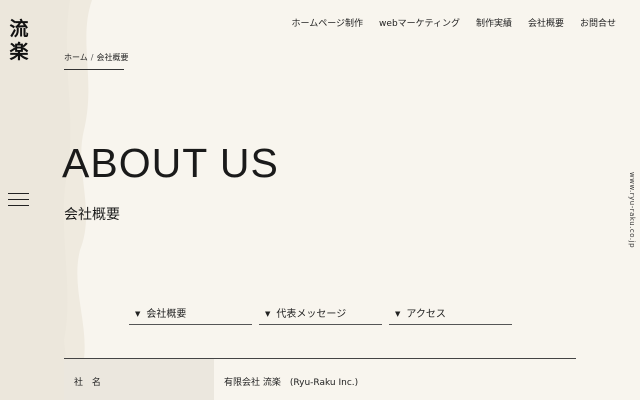 This screenshot has width=640, height=400. I want to click on anchor-link-message: ▼ 代表メッセージ, so click(320, 315).